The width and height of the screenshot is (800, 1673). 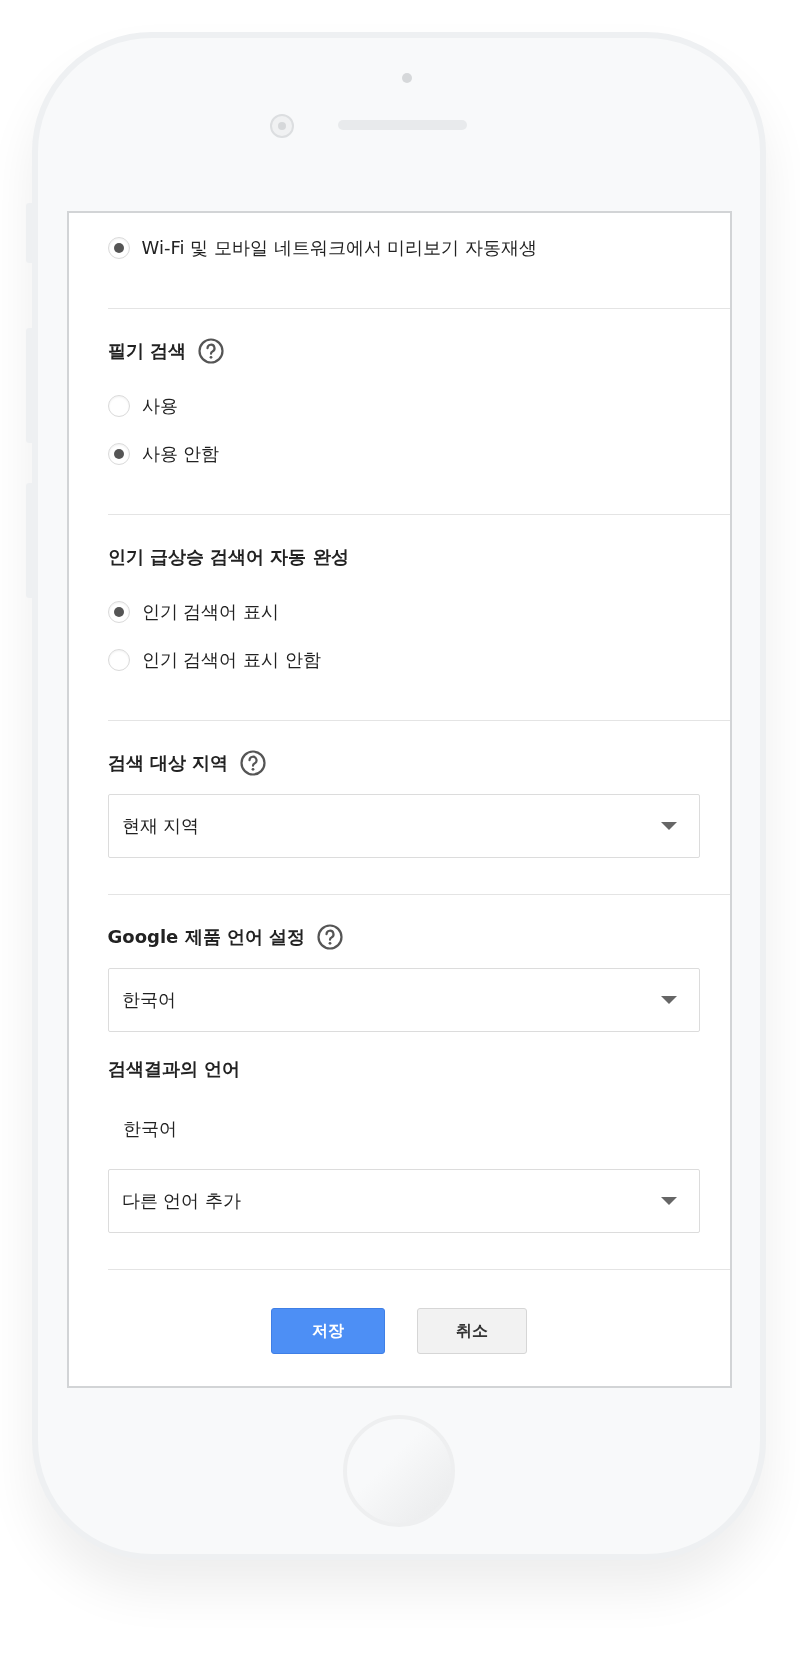 What do you see at coordinates (472, 1331) in the screenshot?
I see `cancel-button: 취소` at bounding box center [472, 1331].